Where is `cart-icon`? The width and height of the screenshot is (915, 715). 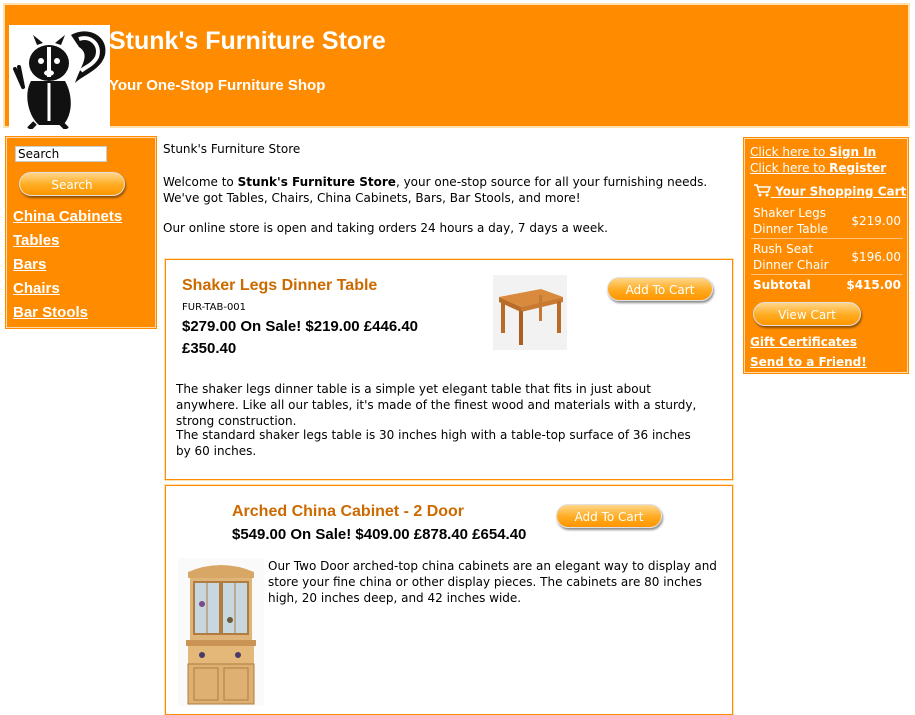
cart-icon is located at coordinates (762, 192).